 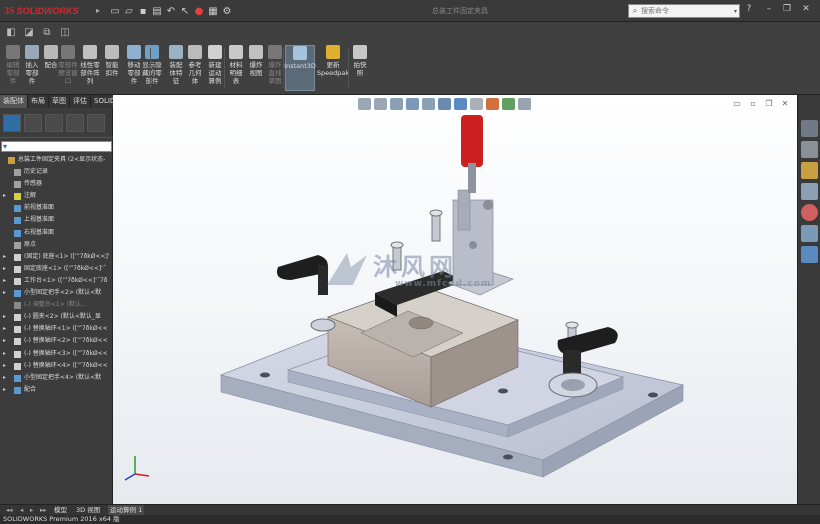 What do you see at coordinates (29, 33) in the screenshot?
I see `part-icon: ◪` at bounding box center [29, 33].